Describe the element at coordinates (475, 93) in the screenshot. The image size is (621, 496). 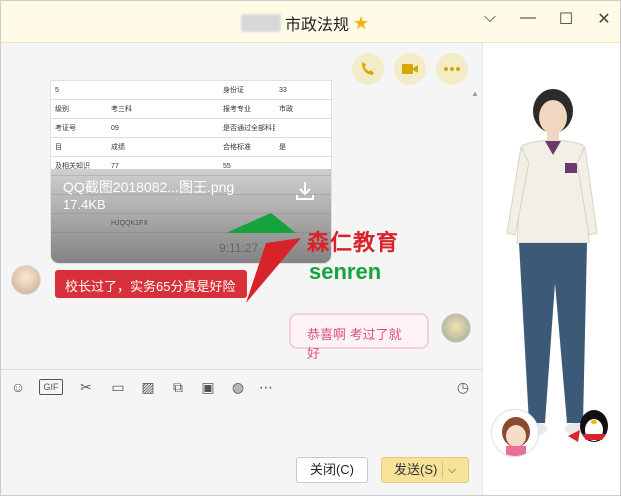
I see `scroll-up-icon: ▲` at that location.